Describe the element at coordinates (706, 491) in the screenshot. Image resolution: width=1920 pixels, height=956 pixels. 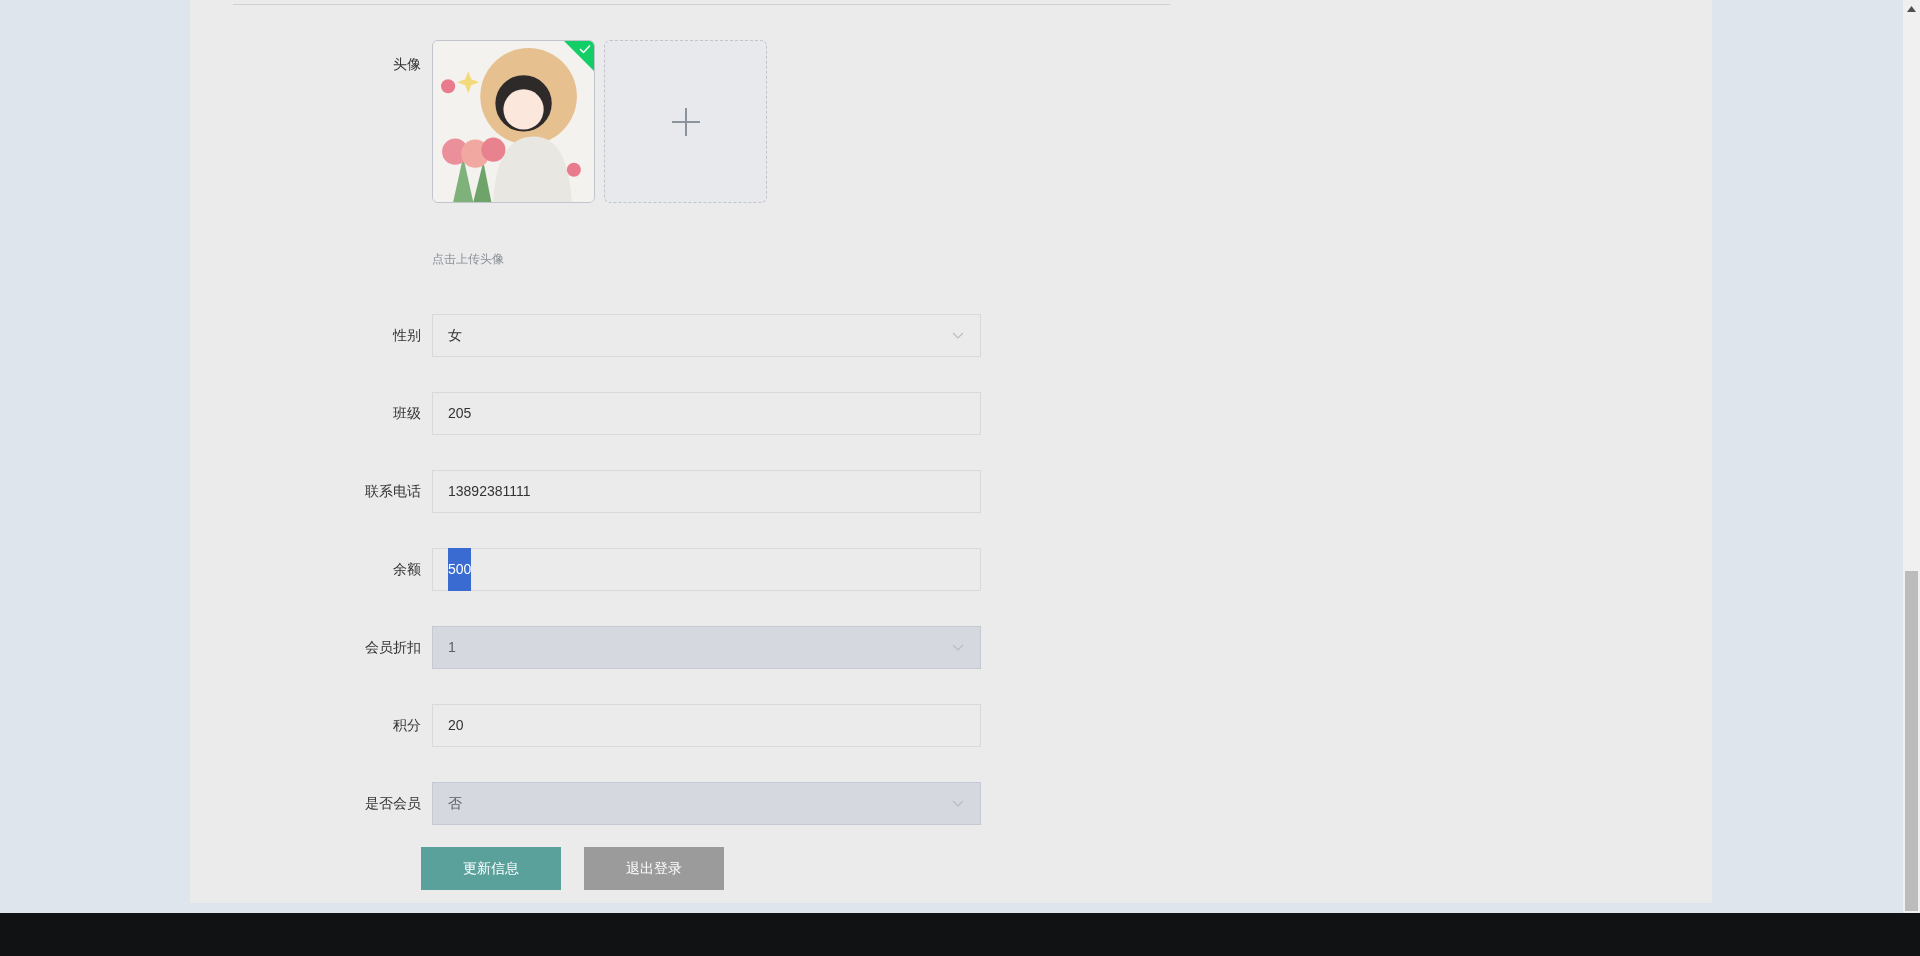
I see `input-field: 13892381111` at that location.